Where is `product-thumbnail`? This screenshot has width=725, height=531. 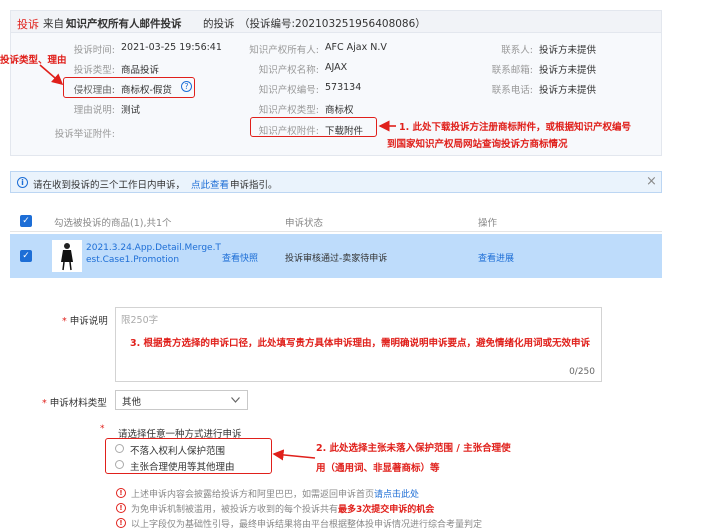 product-thumbnail is located at coordinates (67, 256).